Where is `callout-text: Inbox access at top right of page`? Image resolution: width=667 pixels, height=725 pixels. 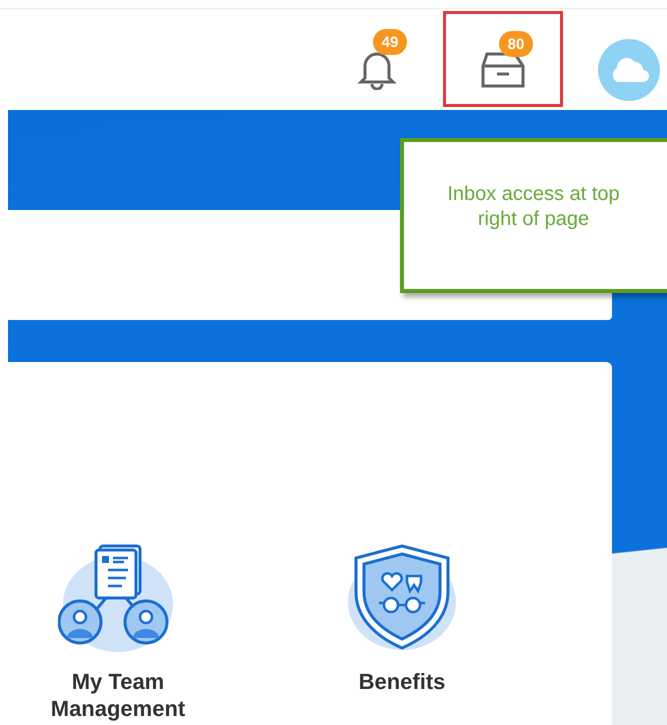
callout-text: Inbox access at top right of page is located at coordinates (533, 207).